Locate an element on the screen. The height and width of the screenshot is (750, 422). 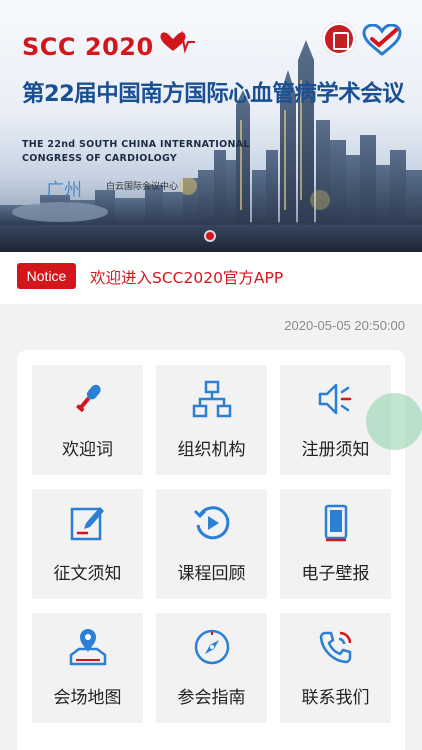
menu-item-label: 欢迎词 is located at coordinates (87, 450).